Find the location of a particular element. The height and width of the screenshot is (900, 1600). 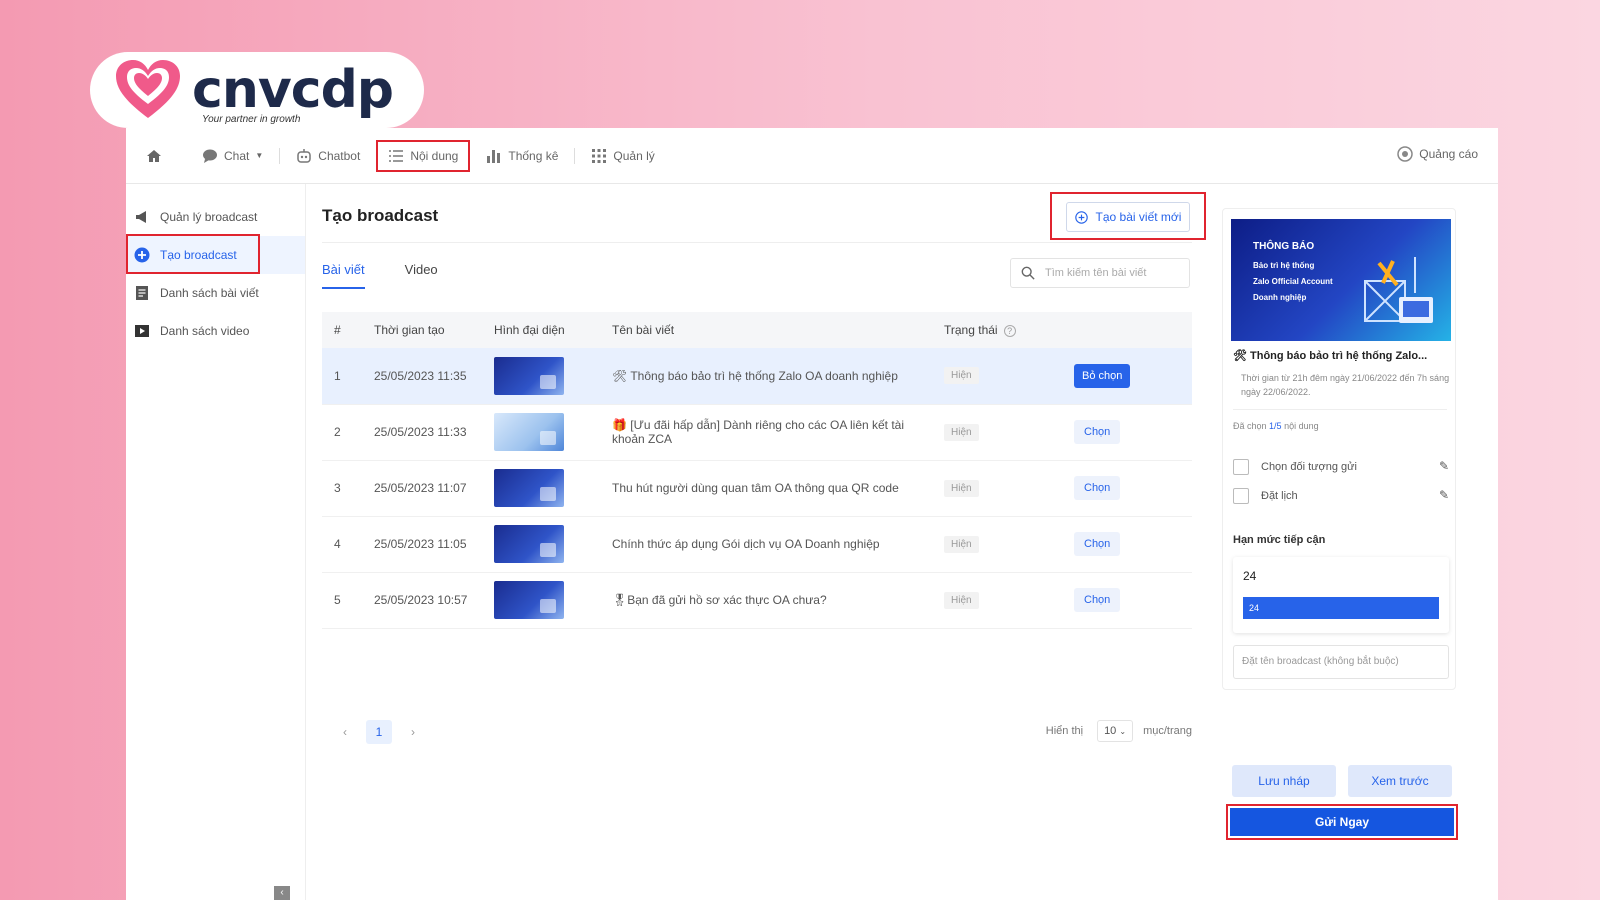

pagination: ‹ 1 › is located at coordinates (379, 732).